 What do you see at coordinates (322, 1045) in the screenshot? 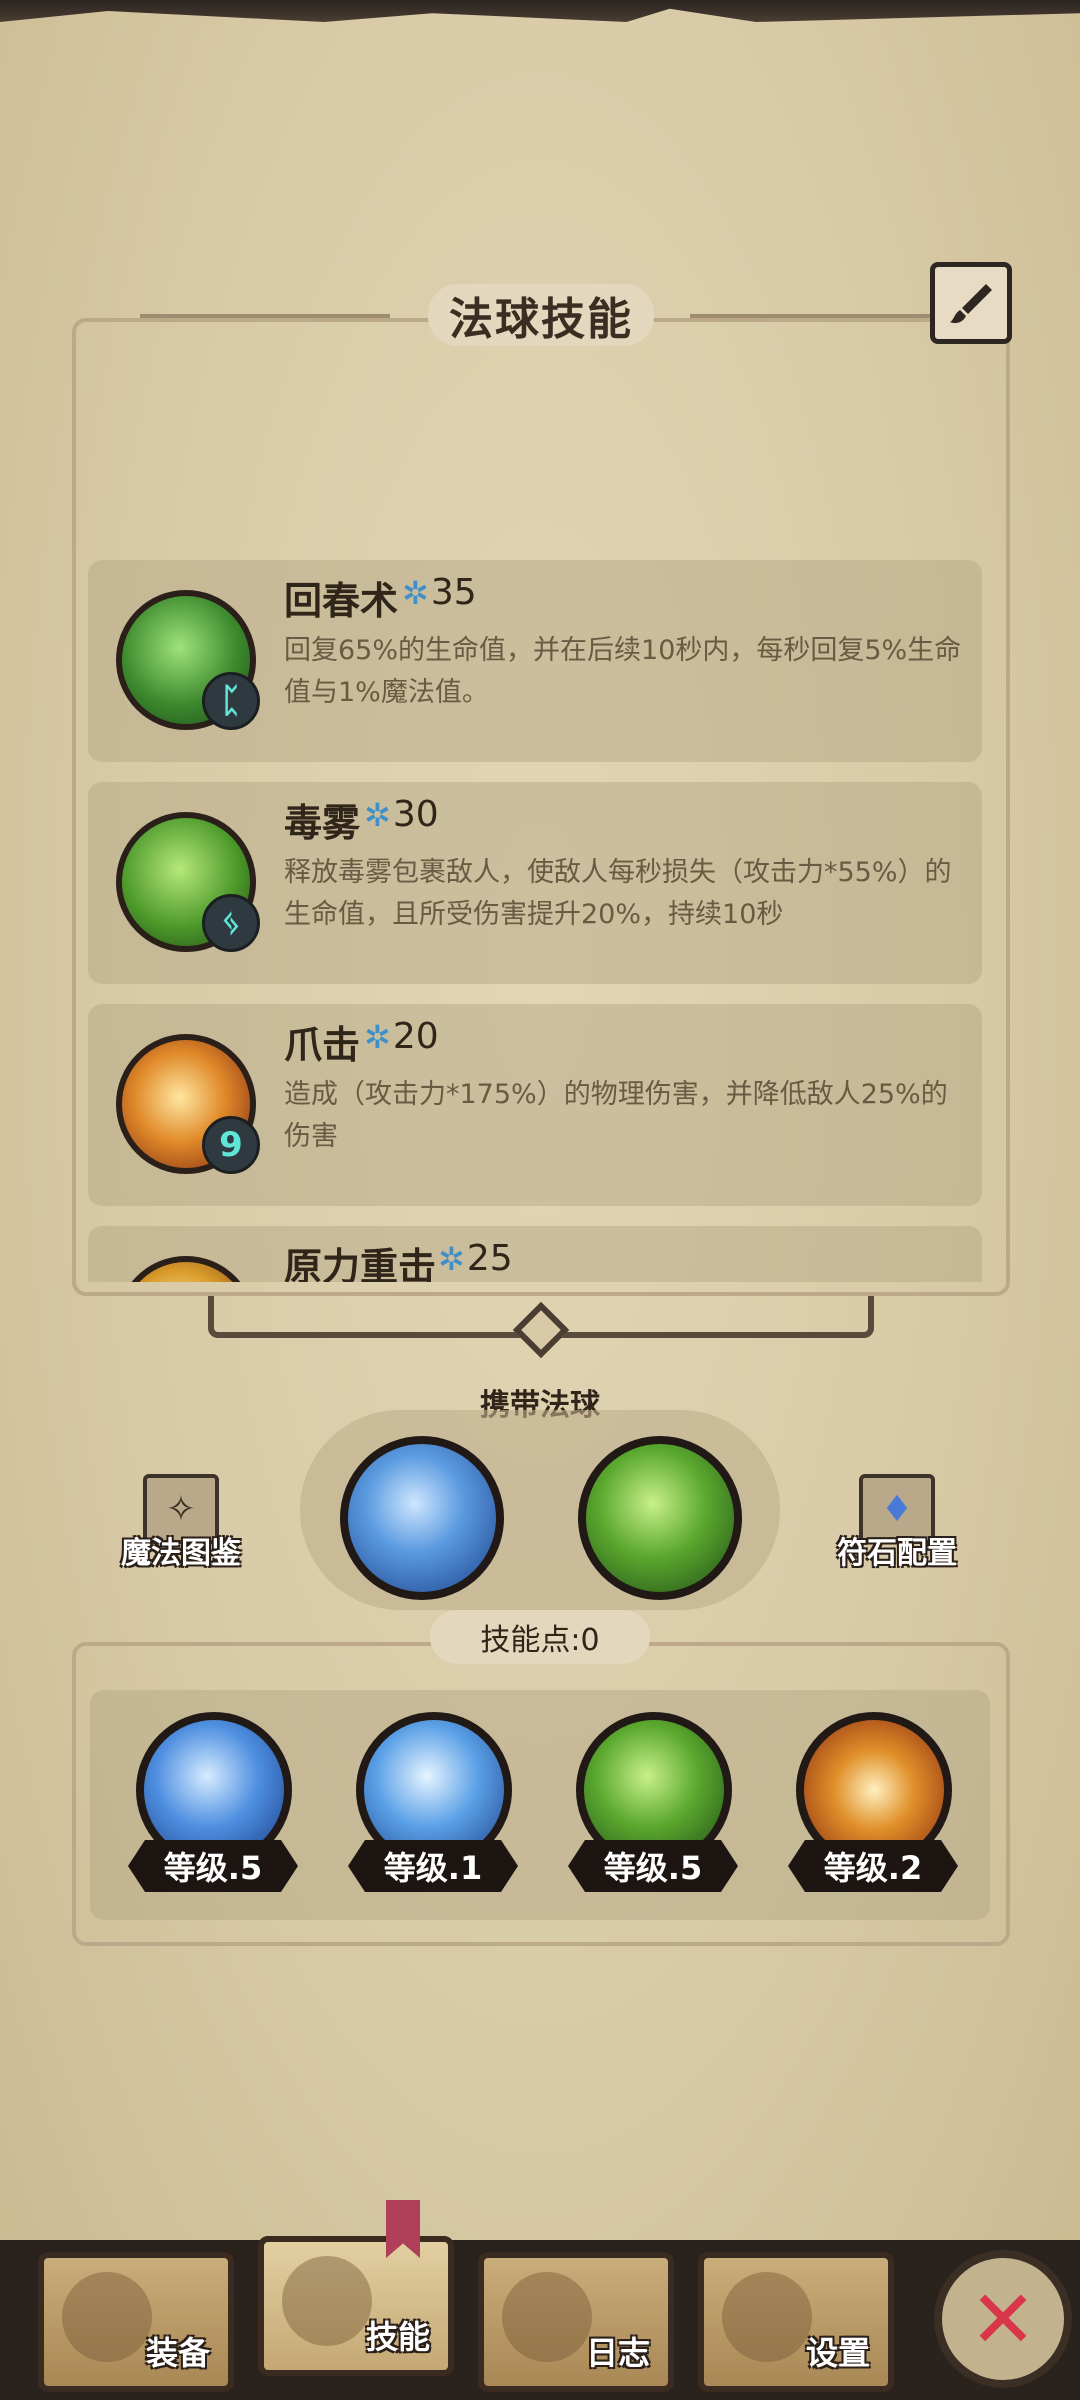
I see `skill-name: 爪击` at bounding box center [322, 1045].